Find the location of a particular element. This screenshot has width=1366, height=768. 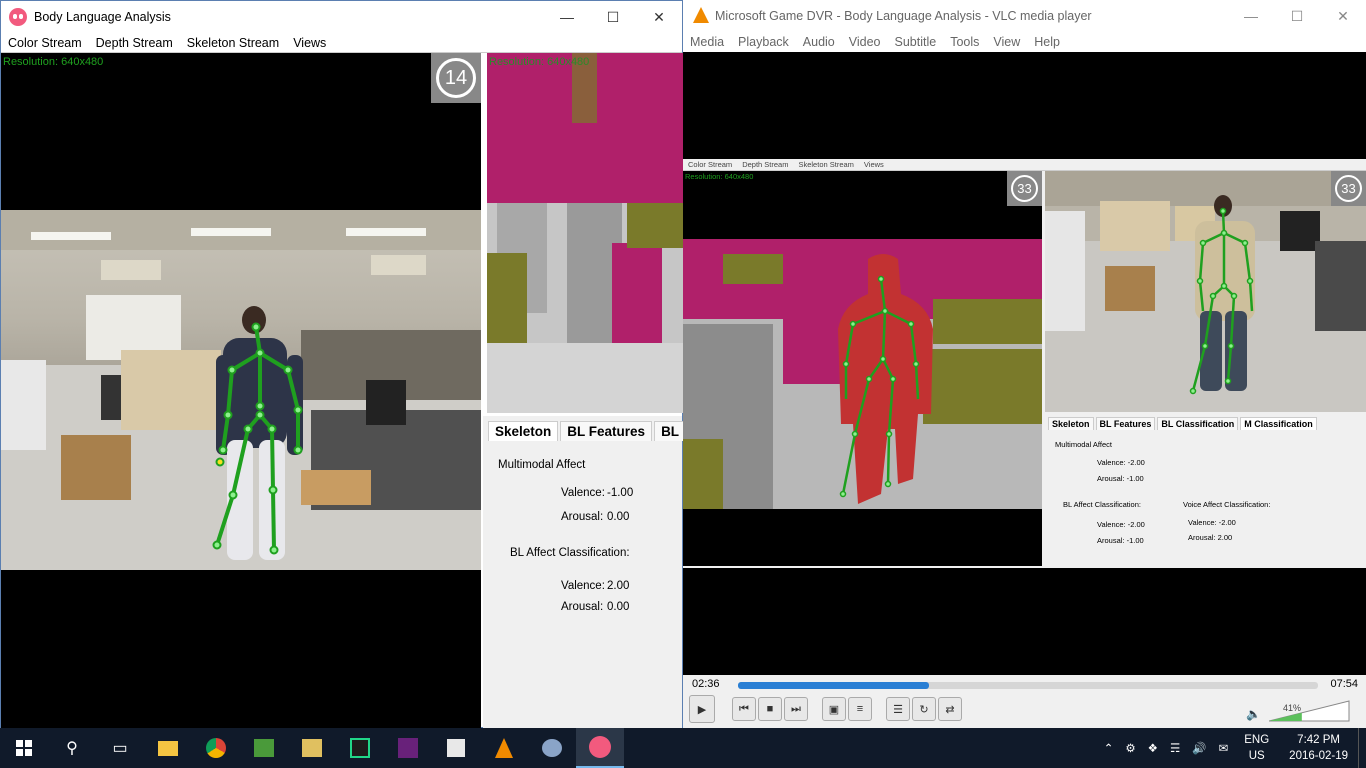

message-icon: ✉ is located at coordinates (1224, 748).